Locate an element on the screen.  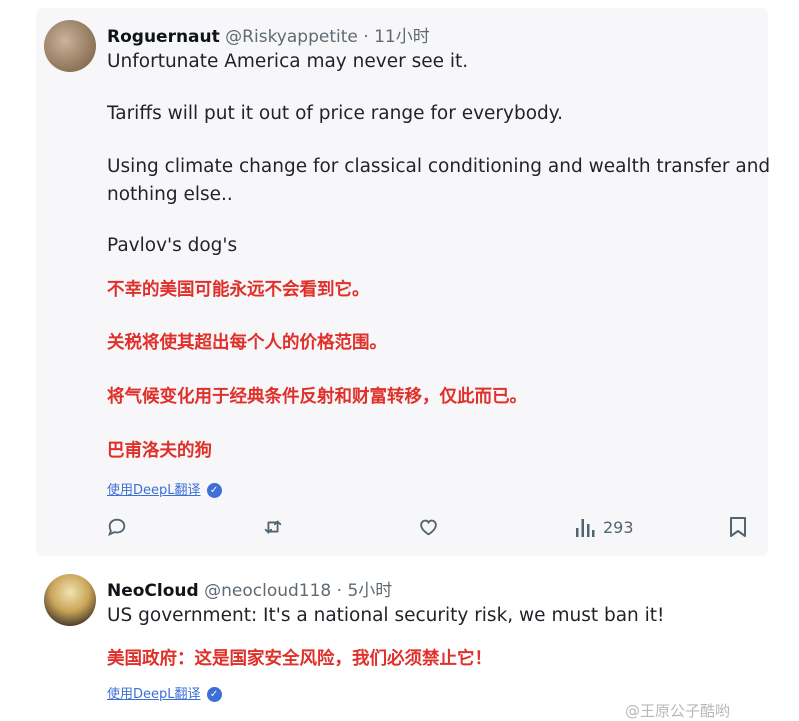
reply-button is located at coordinates (117, 527).